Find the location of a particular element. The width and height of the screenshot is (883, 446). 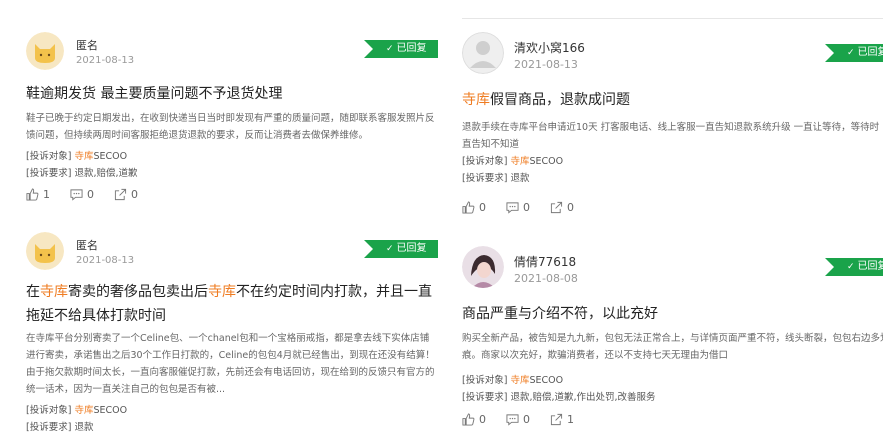

share-count: 1 is located at coordinates (570, 419).